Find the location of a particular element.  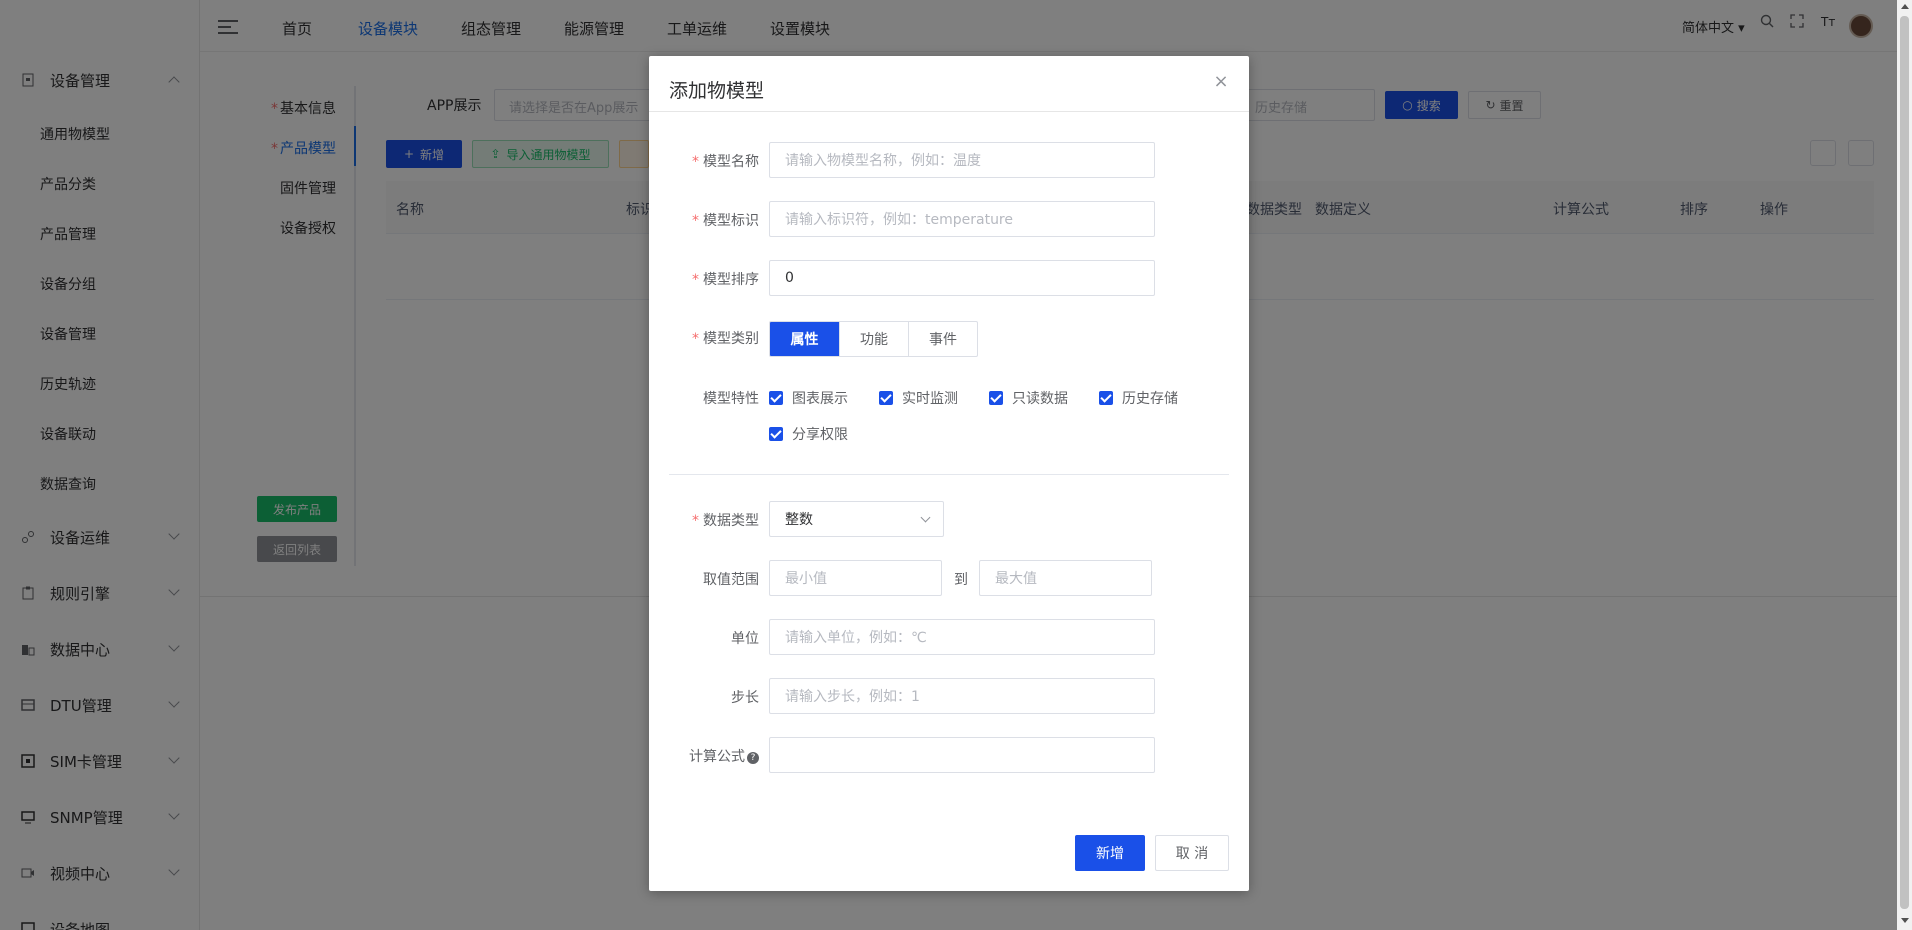

category-function-radio: 功能 is located at coordinates (873, 339).